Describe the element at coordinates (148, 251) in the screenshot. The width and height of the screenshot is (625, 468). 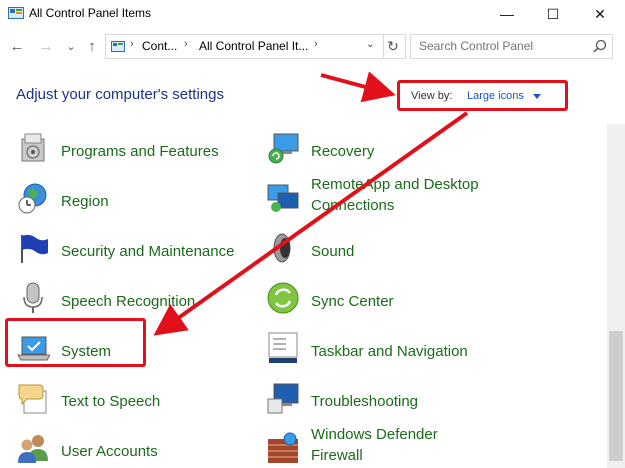
I see `item-label: Security and Maintenance` at that location.